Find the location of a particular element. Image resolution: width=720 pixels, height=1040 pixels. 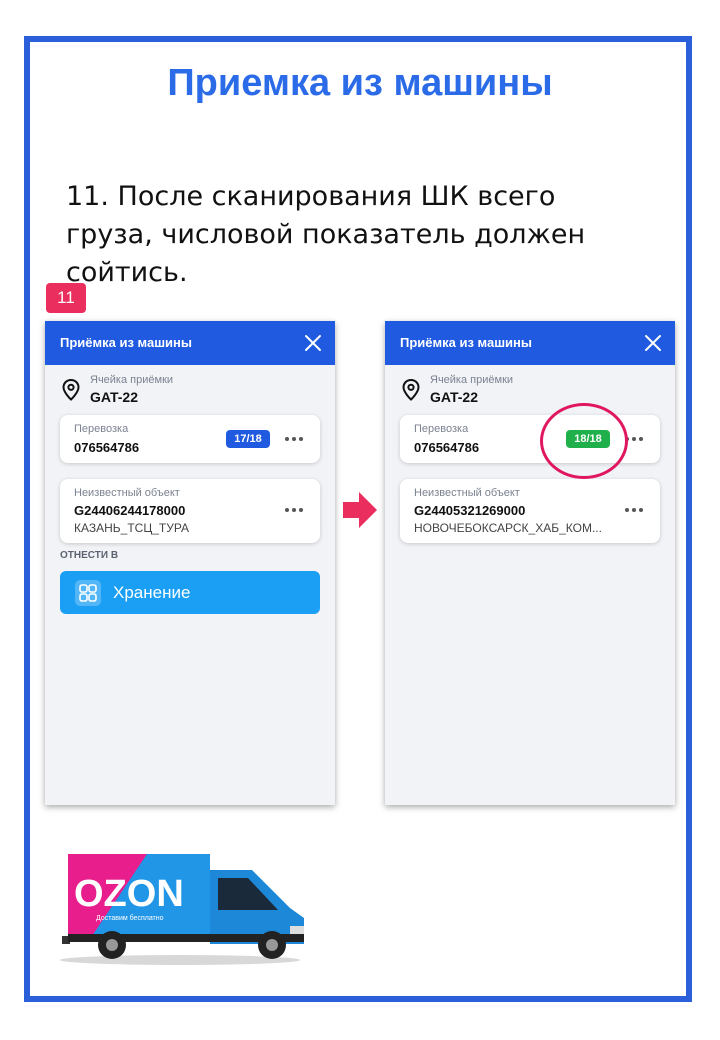

storage-grid-icon is located at coordinates (88, 593).